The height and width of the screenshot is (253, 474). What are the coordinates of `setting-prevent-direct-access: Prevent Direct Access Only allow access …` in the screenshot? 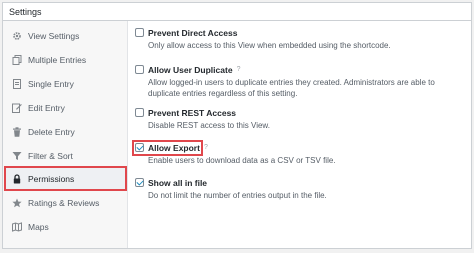 It's located at (300, 39).